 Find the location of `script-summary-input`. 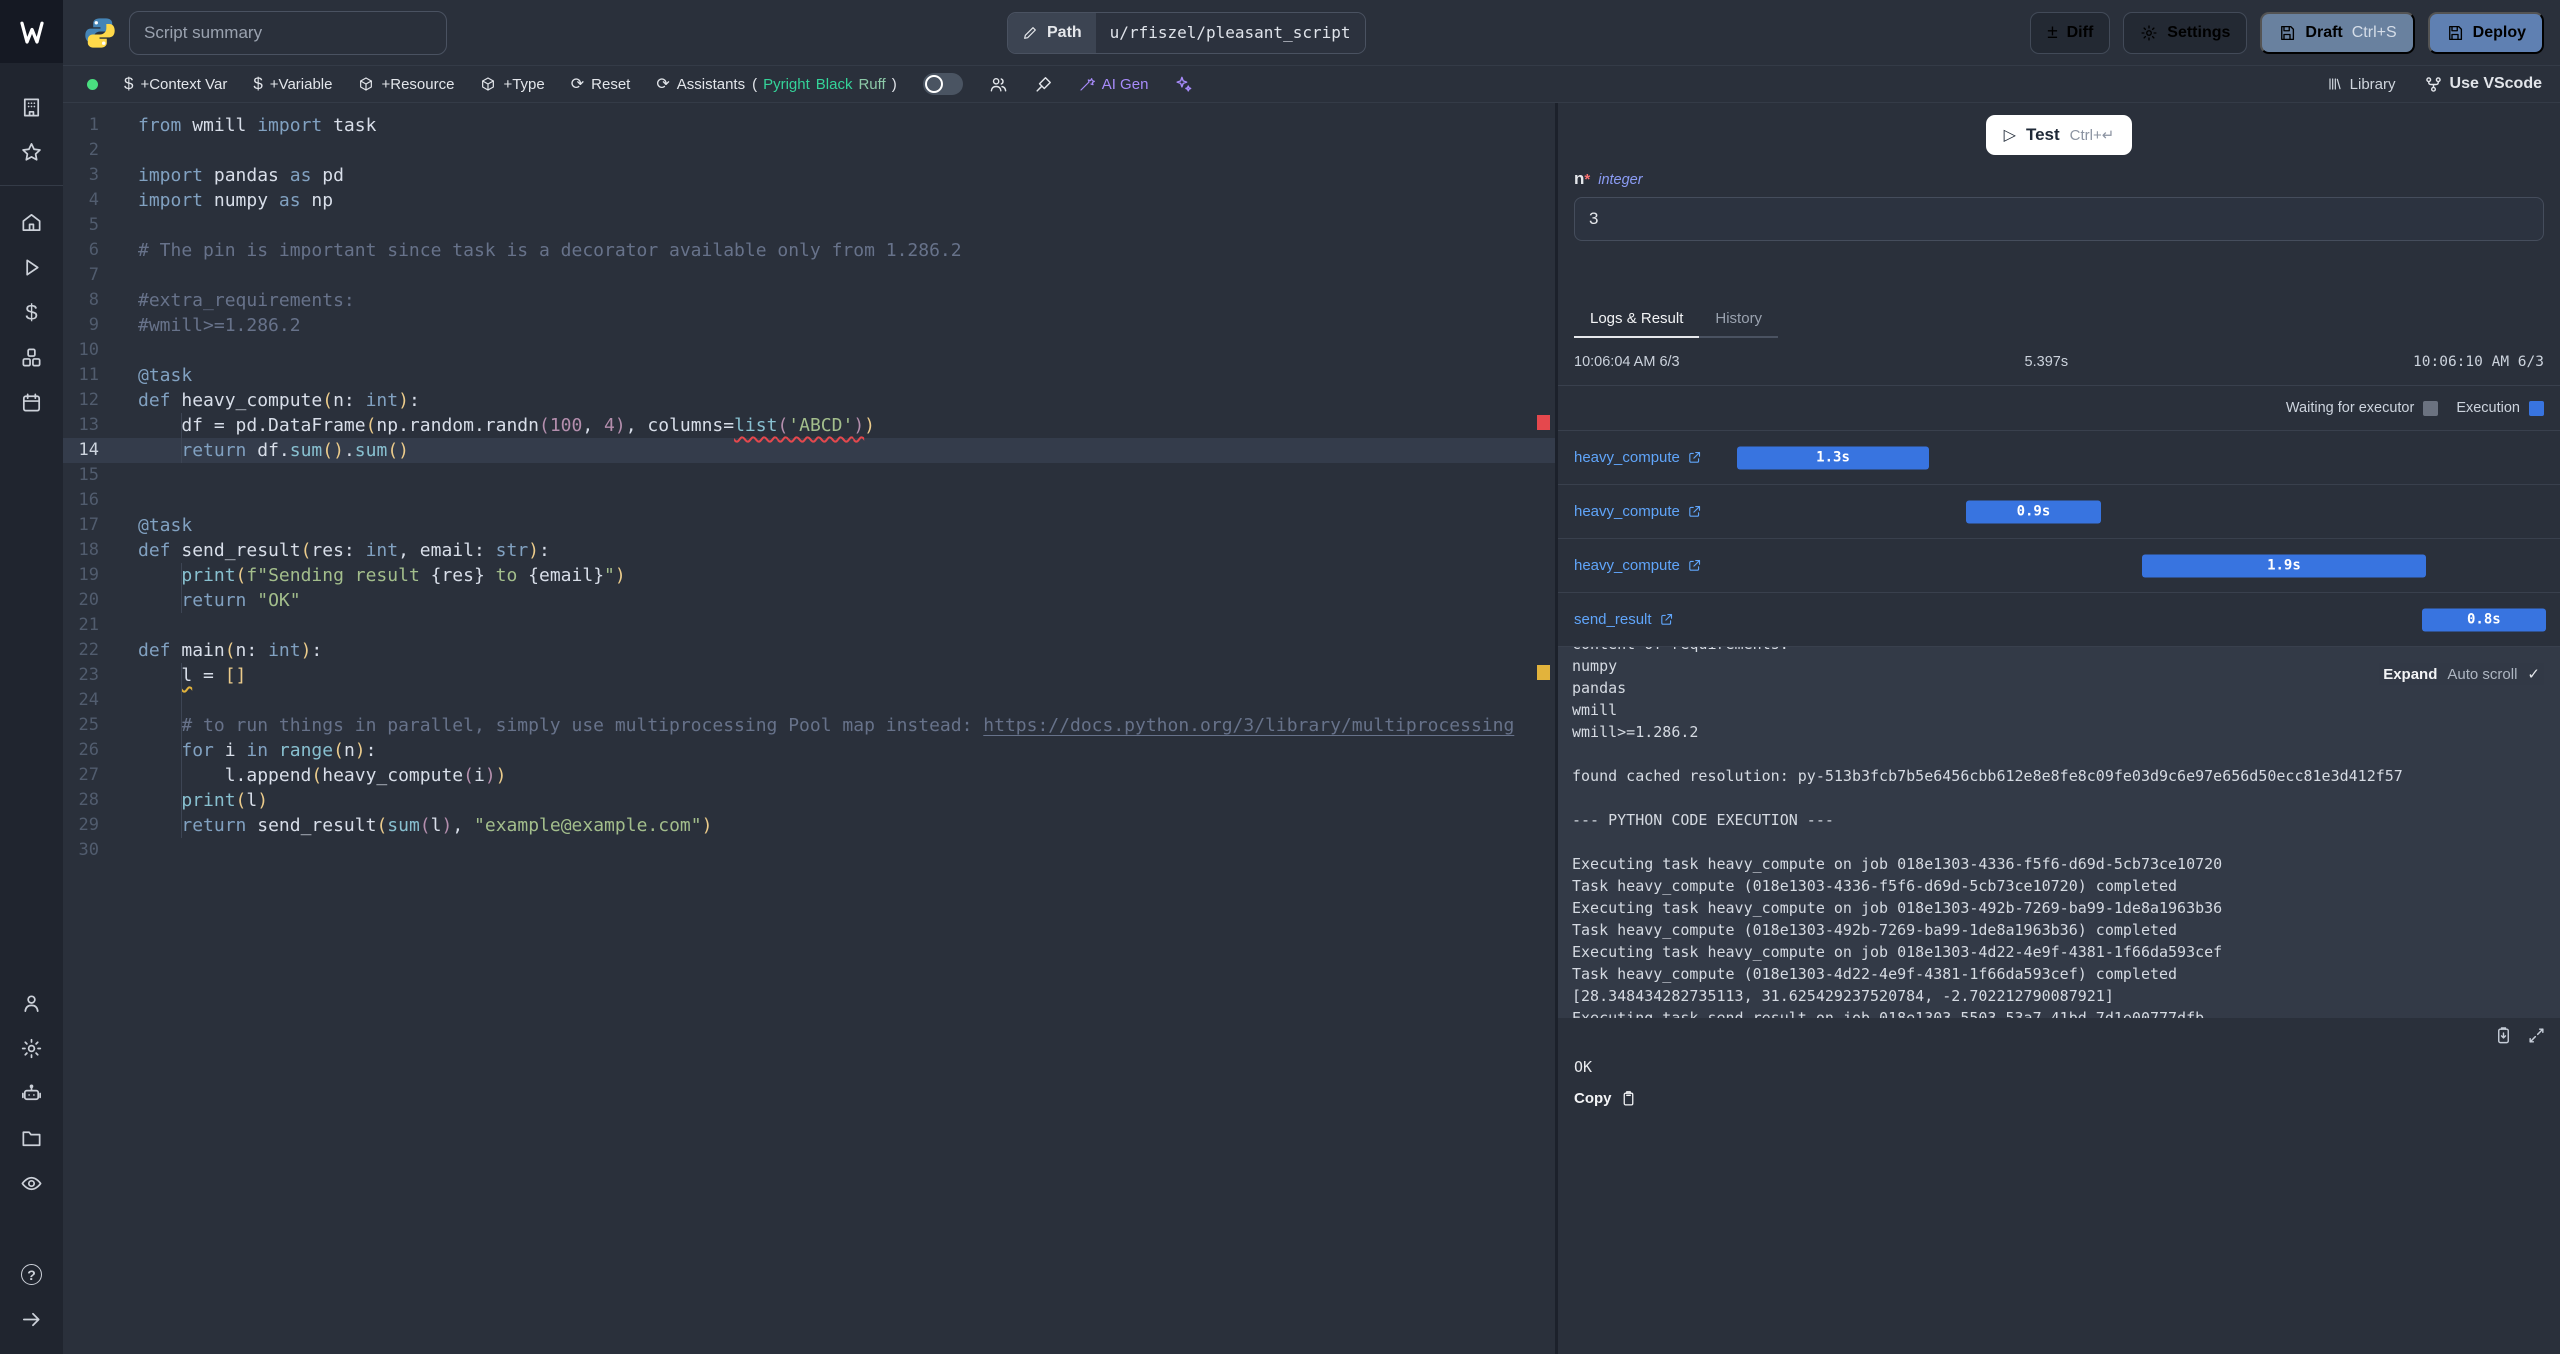

script-summary-input is located at coordinates (288, 32).